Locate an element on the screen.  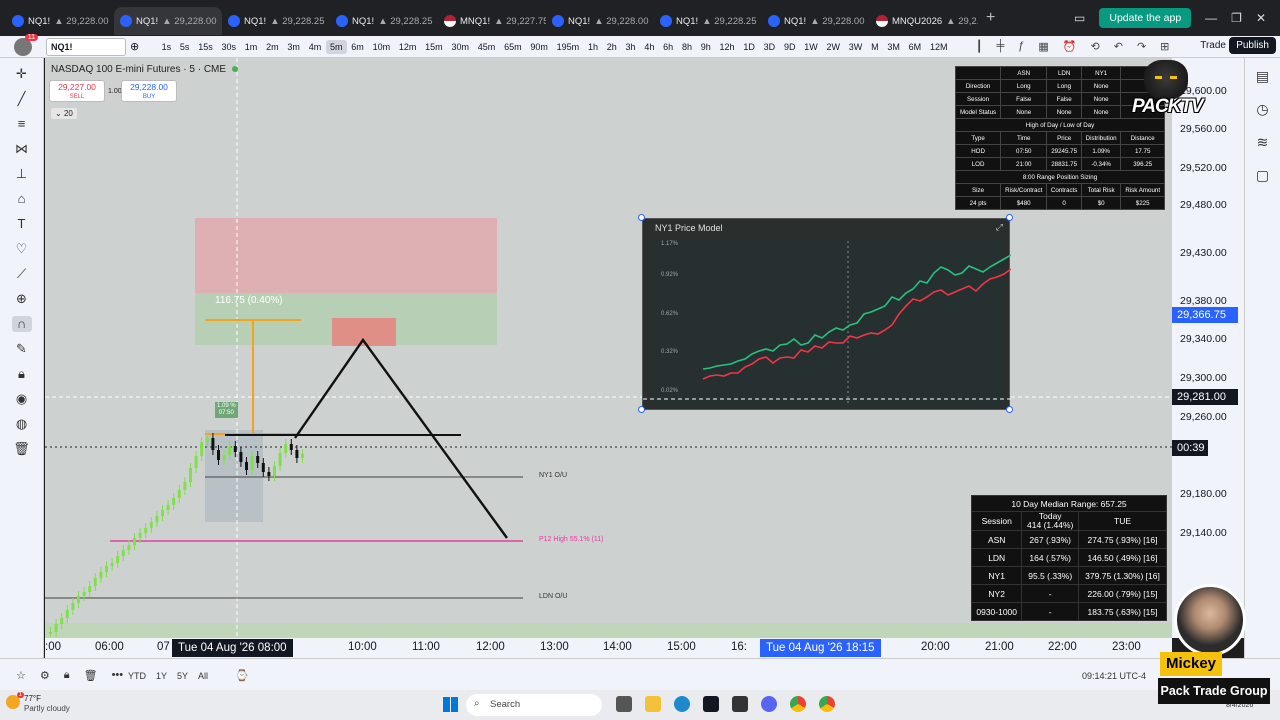
interval-30m: 30m is located at coordinates (460, 47).